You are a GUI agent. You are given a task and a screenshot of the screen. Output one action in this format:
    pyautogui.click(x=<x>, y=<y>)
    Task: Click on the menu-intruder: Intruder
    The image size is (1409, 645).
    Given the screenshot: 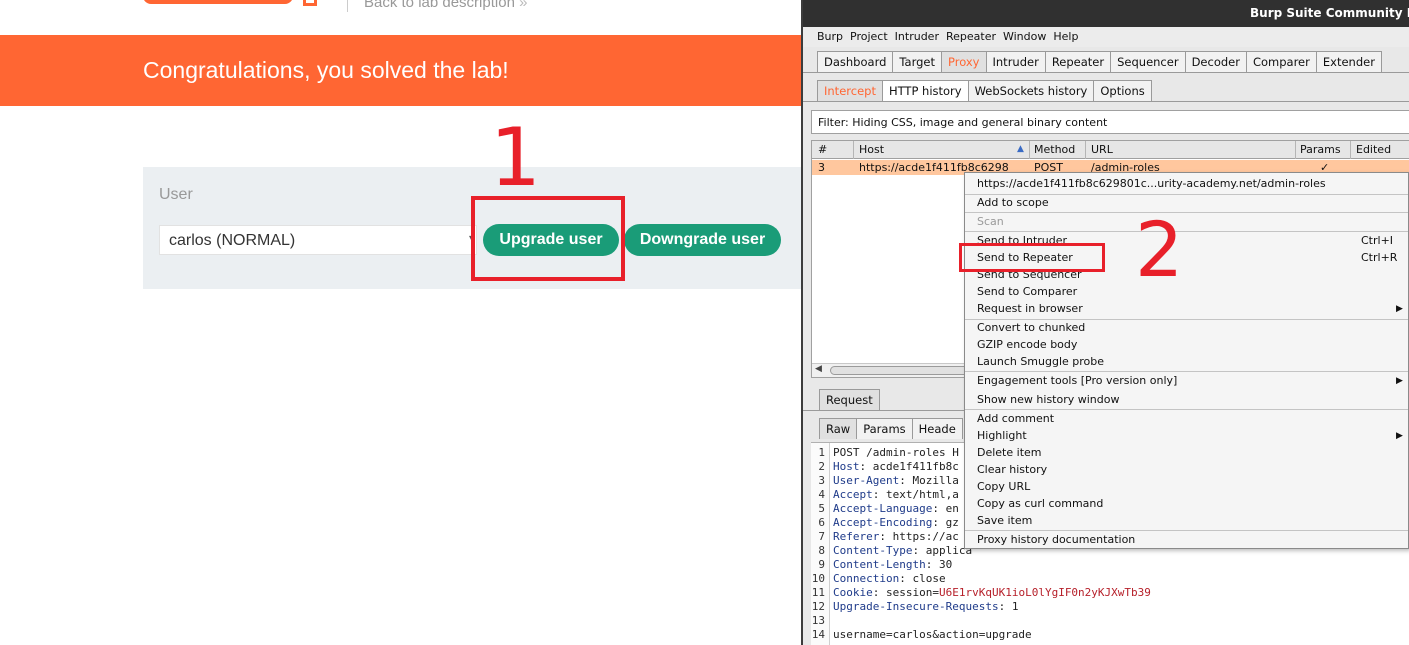 What is the action you would take?
    pyautogui.click(x=917, y=38)
    